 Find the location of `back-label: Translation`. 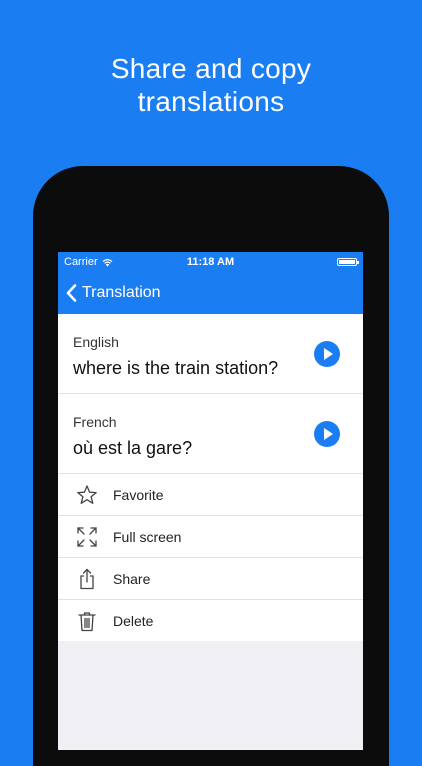

back-label: Translation is located at coordinates (121, 292).